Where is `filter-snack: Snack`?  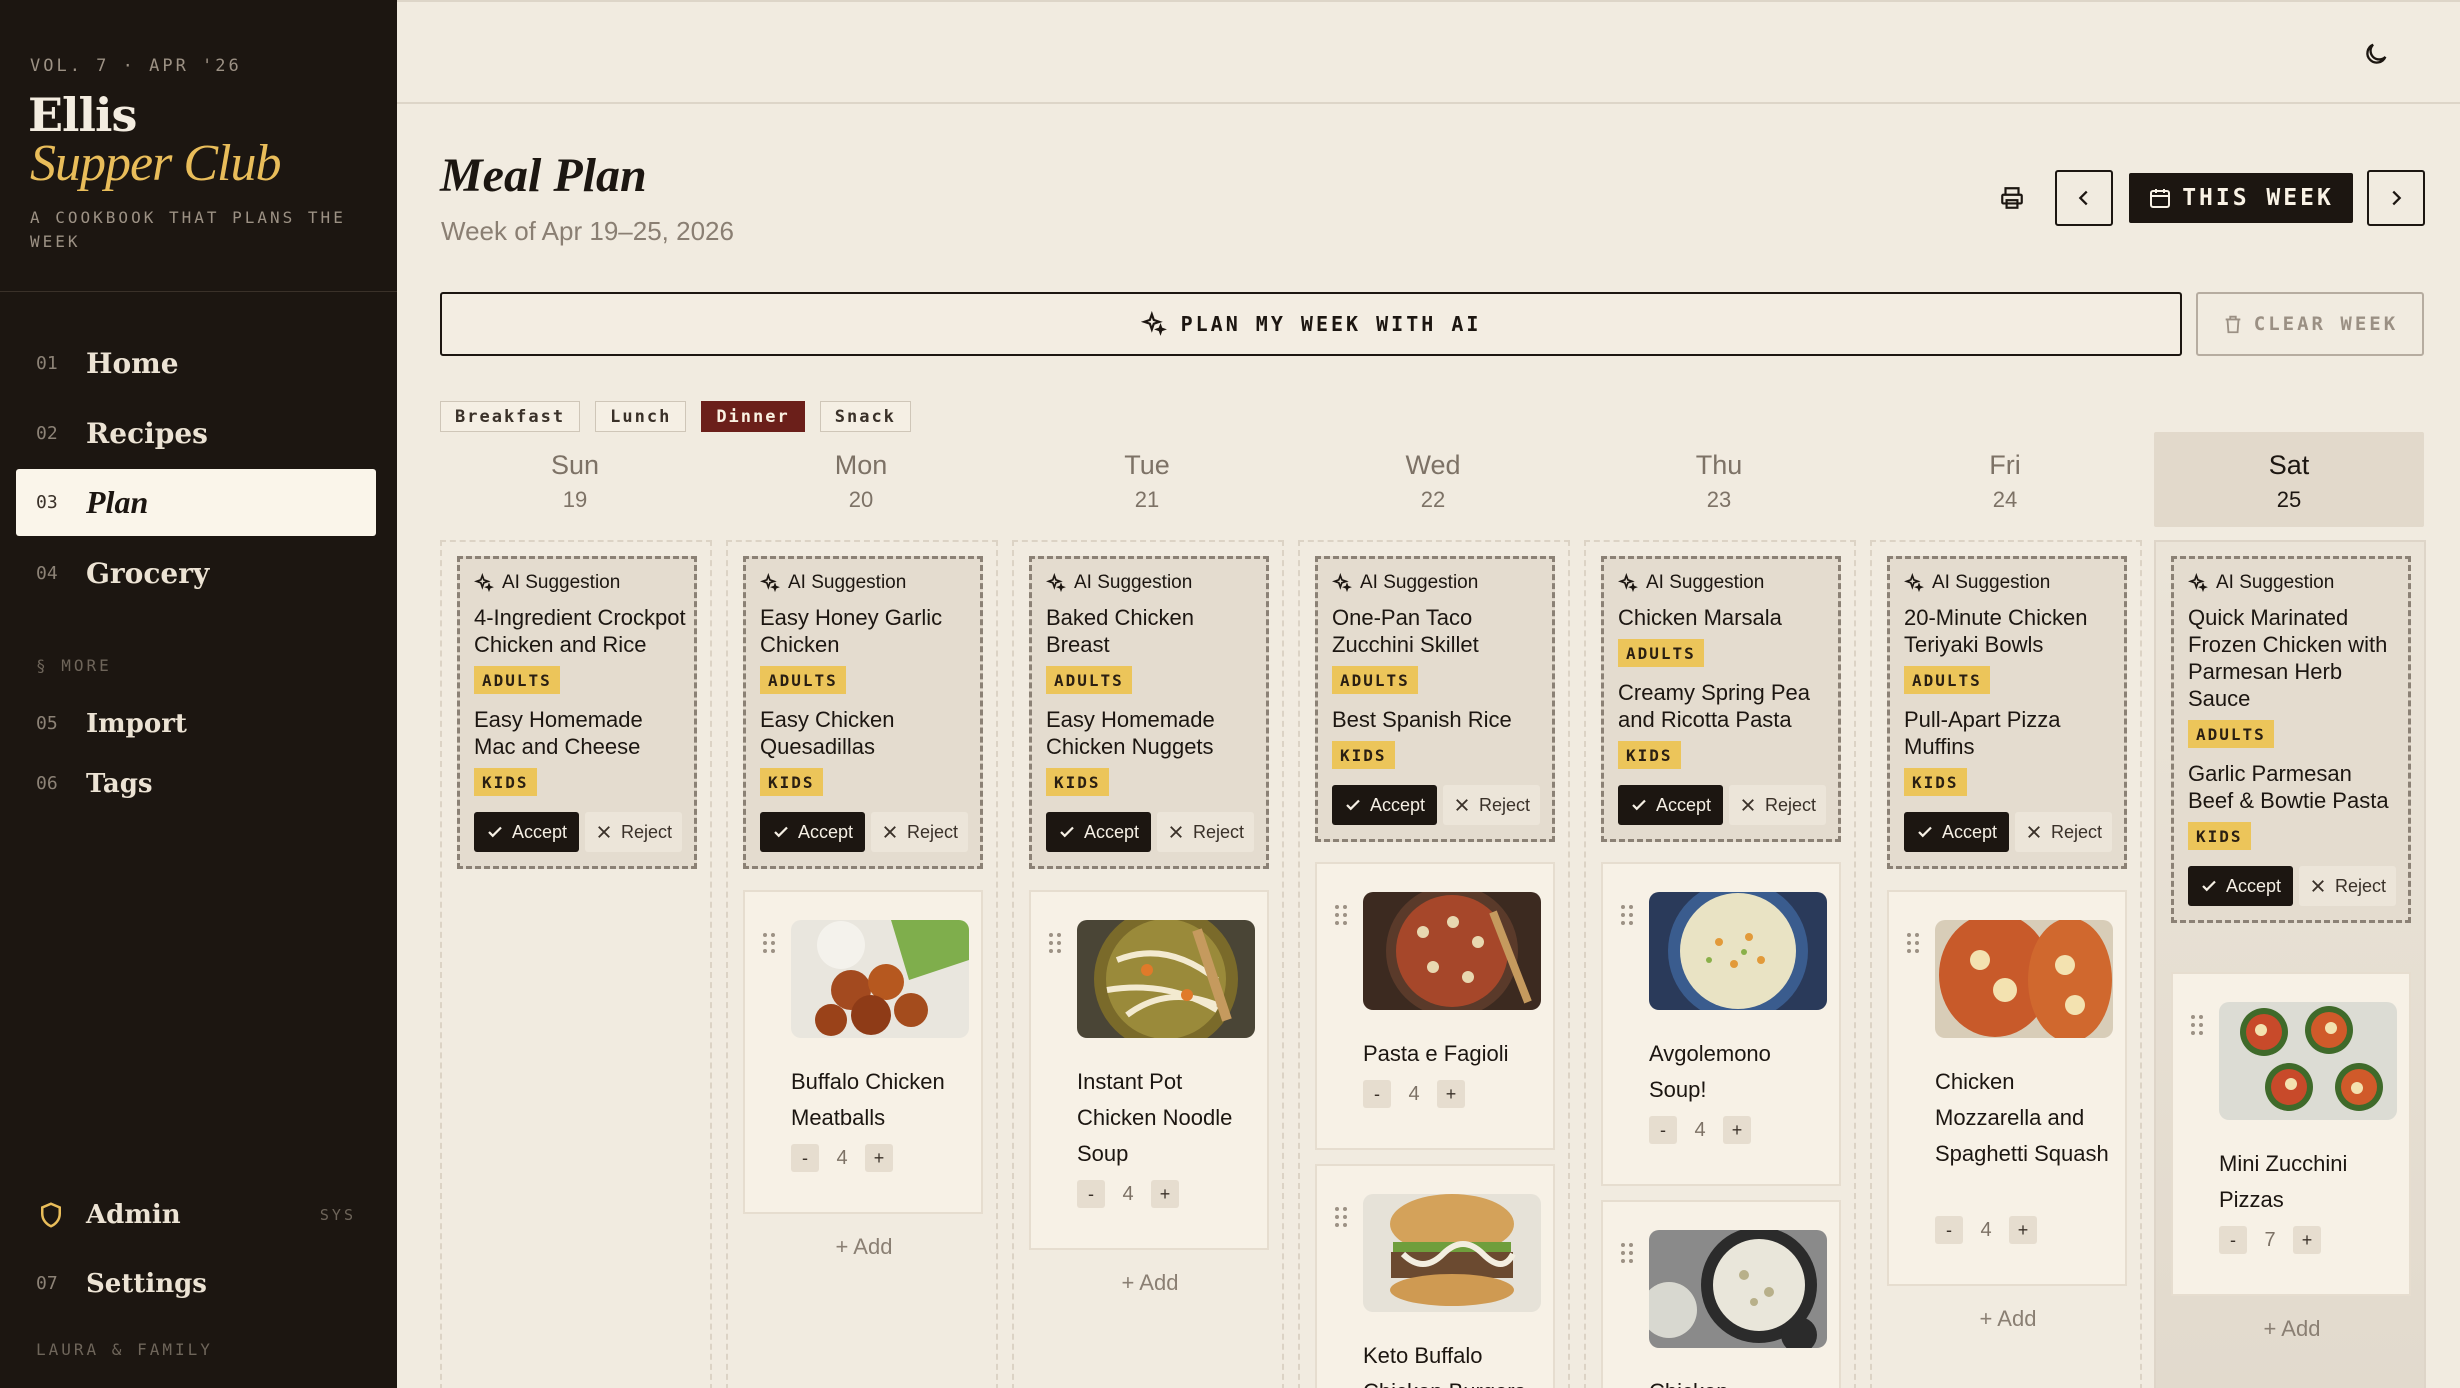 filter-snack: Snack is located at coordinates (865, 416).